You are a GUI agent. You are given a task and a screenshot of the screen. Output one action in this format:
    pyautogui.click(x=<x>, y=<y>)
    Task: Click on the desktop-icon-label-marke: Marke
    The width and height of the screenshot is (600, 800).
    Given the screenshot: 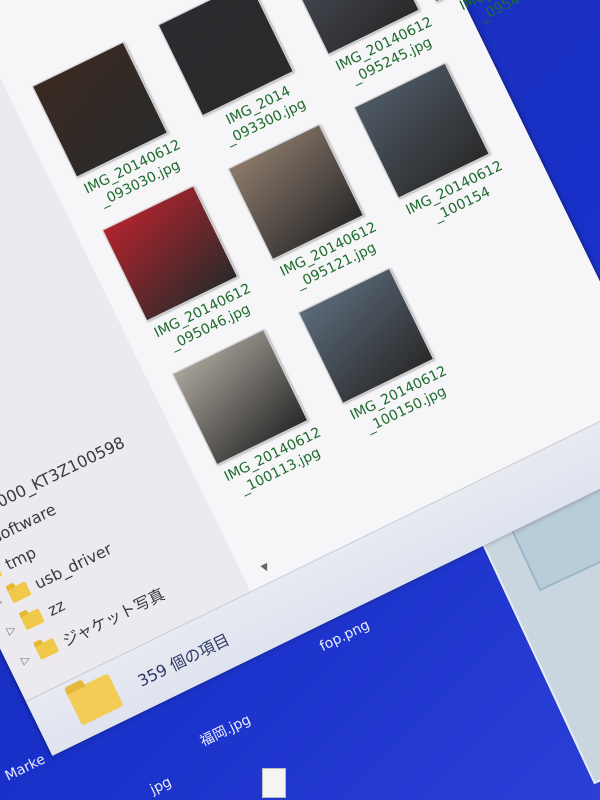 What is the action you would take?
    pyautogui.click(x=25, y=767)
    